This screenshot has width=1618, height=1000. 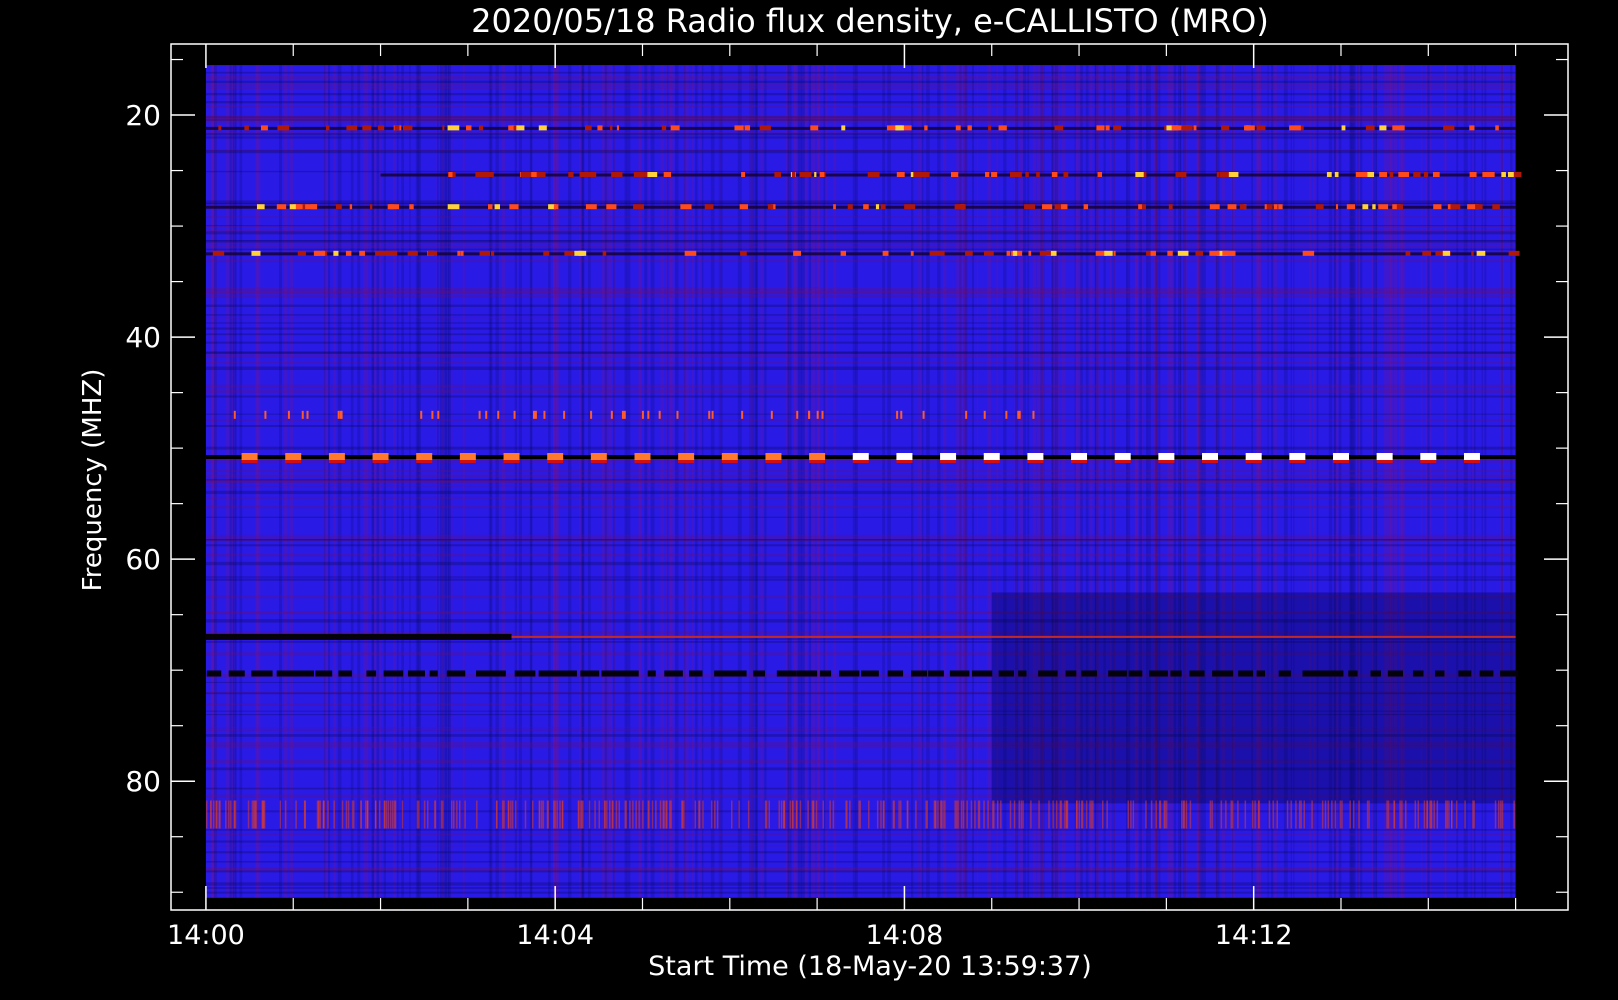 I want to click on band-base, so click(x=948, y=175).